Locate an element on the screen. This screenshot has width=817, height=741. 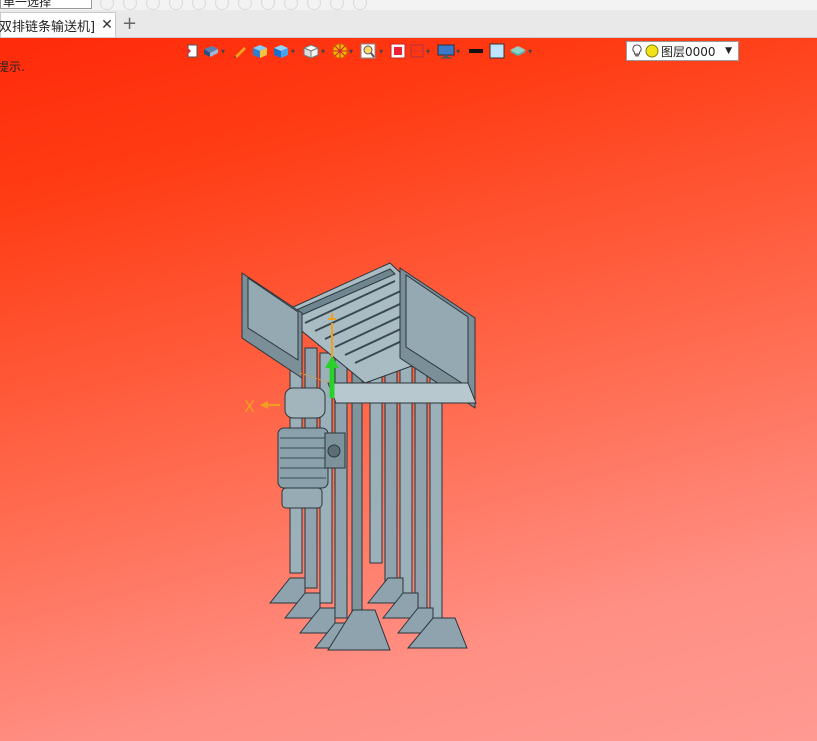
camera-view-icon is located at coordinates (211, 51).